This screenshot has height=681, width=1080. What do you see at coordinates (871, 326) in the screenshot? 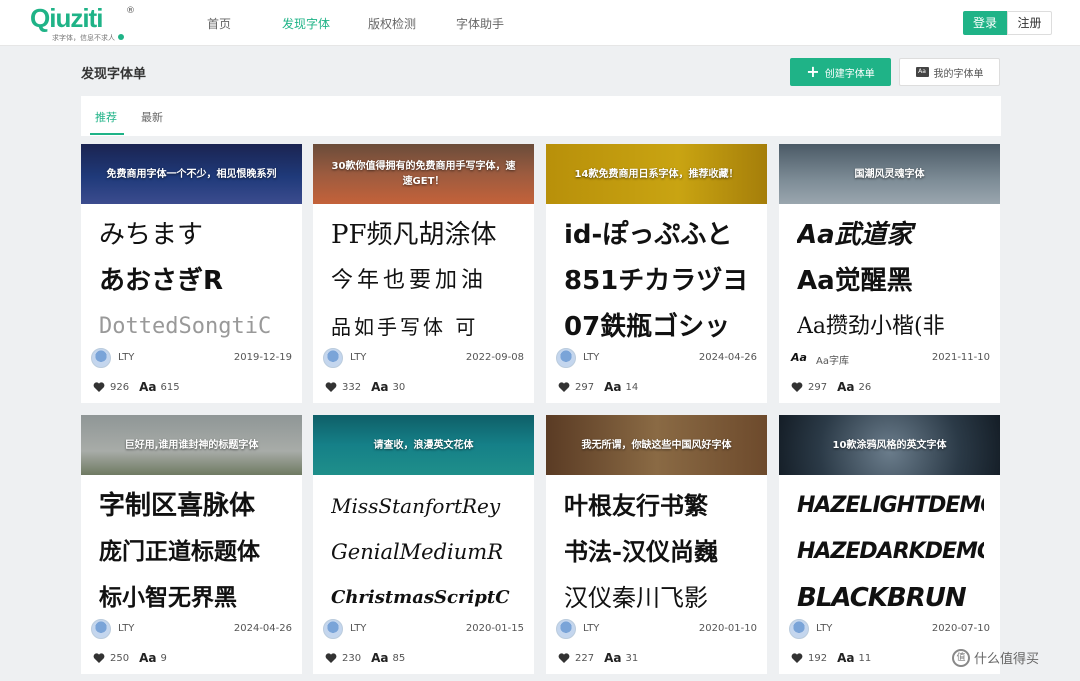
I see `font-sample: Aa攒劲小楷(非` at bounding box center [871, 326].